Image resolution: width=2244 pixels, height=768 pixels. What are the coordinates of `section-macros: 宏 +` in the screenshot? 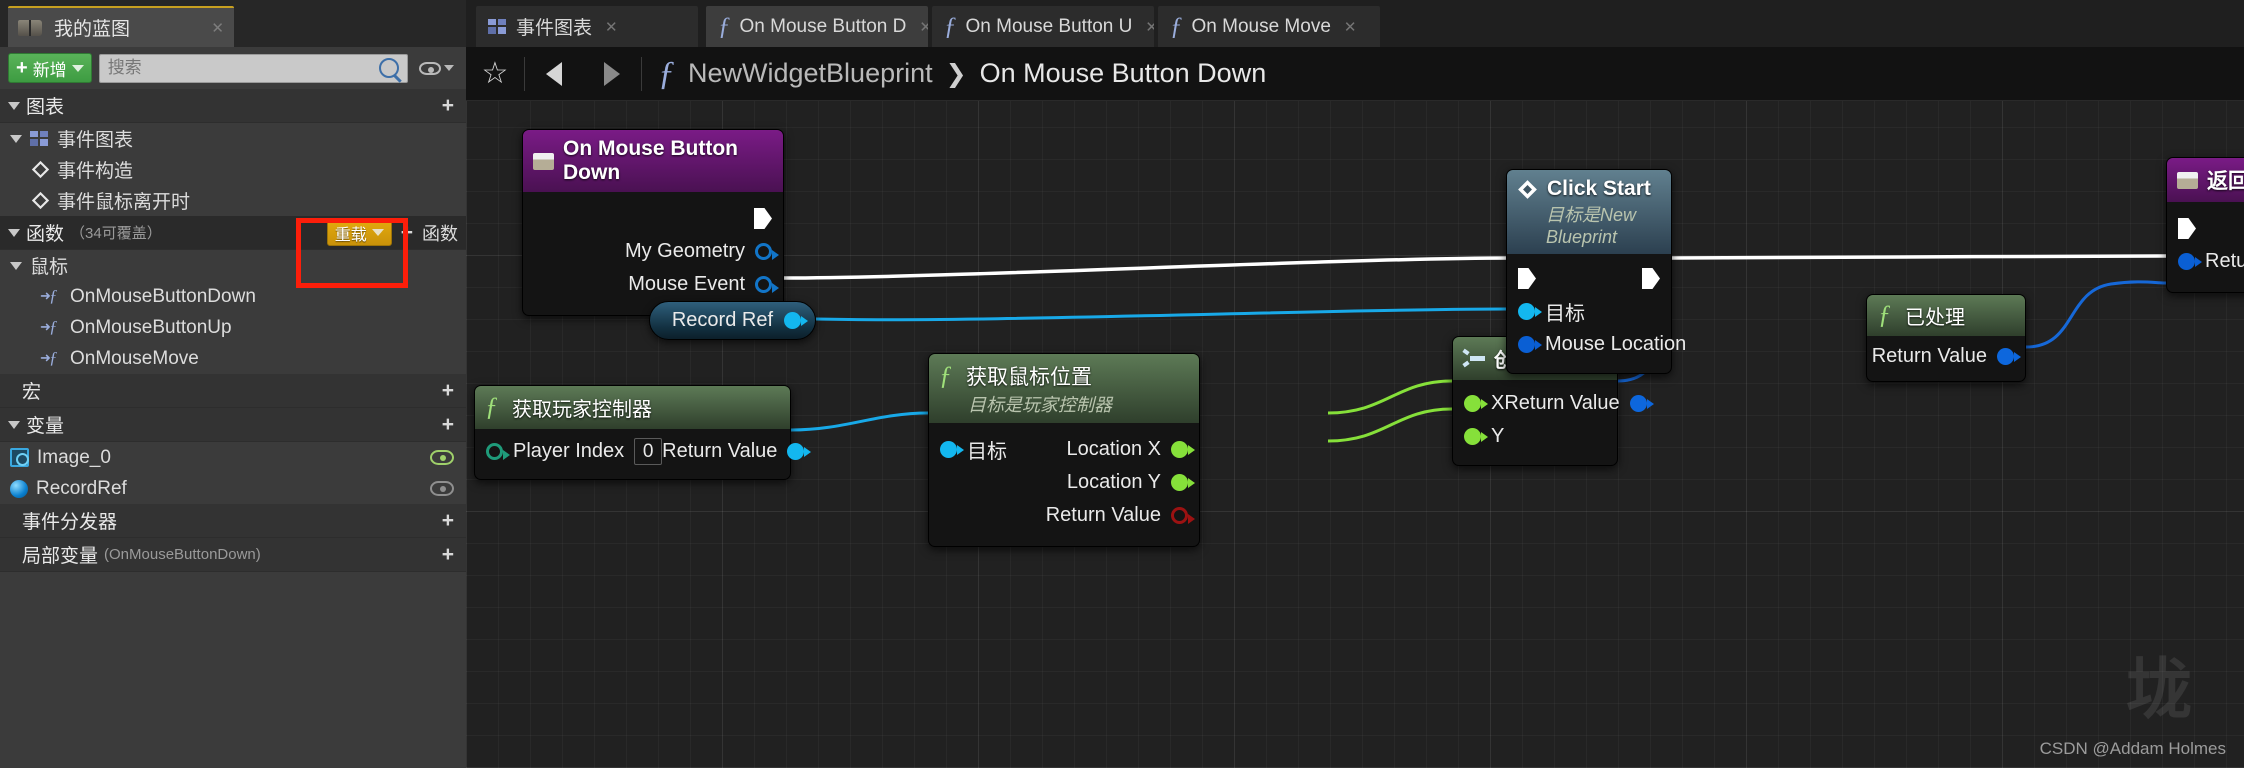 It's located at (233, 391).